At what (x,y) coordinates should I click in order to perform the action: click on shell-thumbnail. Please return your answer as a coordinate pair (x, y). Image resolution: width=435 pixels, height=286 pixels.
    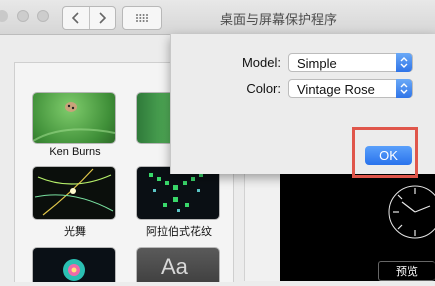
    Looking at the image, I should click on (74, 265).